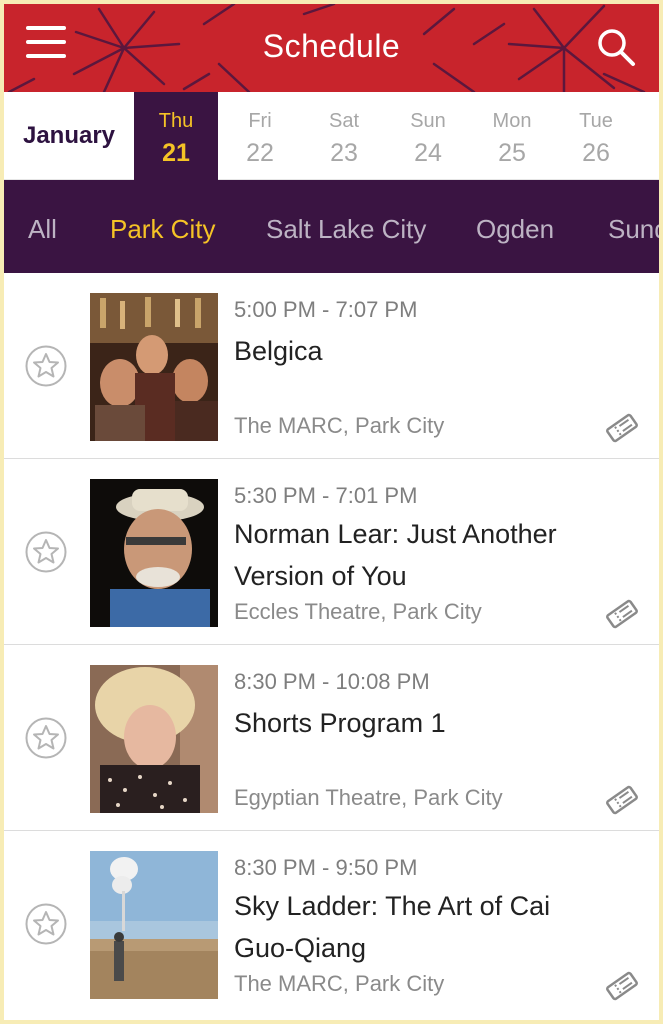 This screenshot has height=1024, width=663. I want to click on event-time: 5:30 PM - 7:01 PM, so click(326, 495).